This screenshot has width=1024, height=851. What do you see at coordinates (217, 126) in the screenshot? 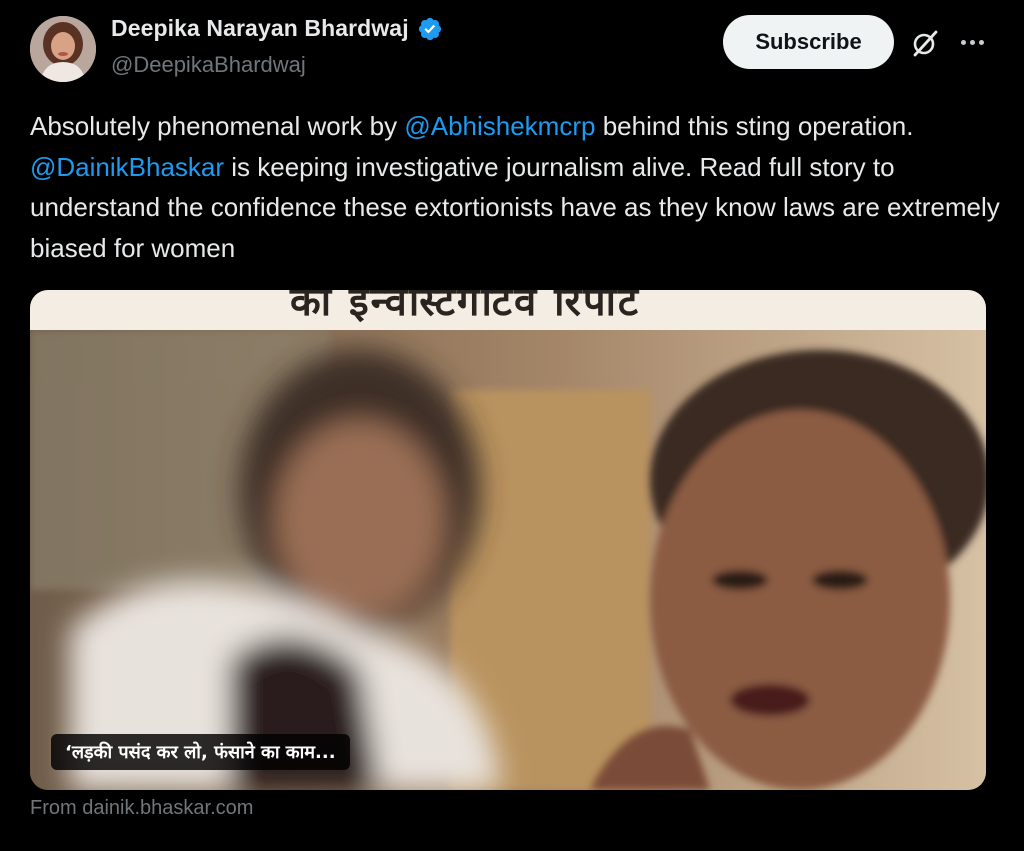
I see `tweet-text-part: Absolutely phenomenal work by` at bounding box center [217, 126].